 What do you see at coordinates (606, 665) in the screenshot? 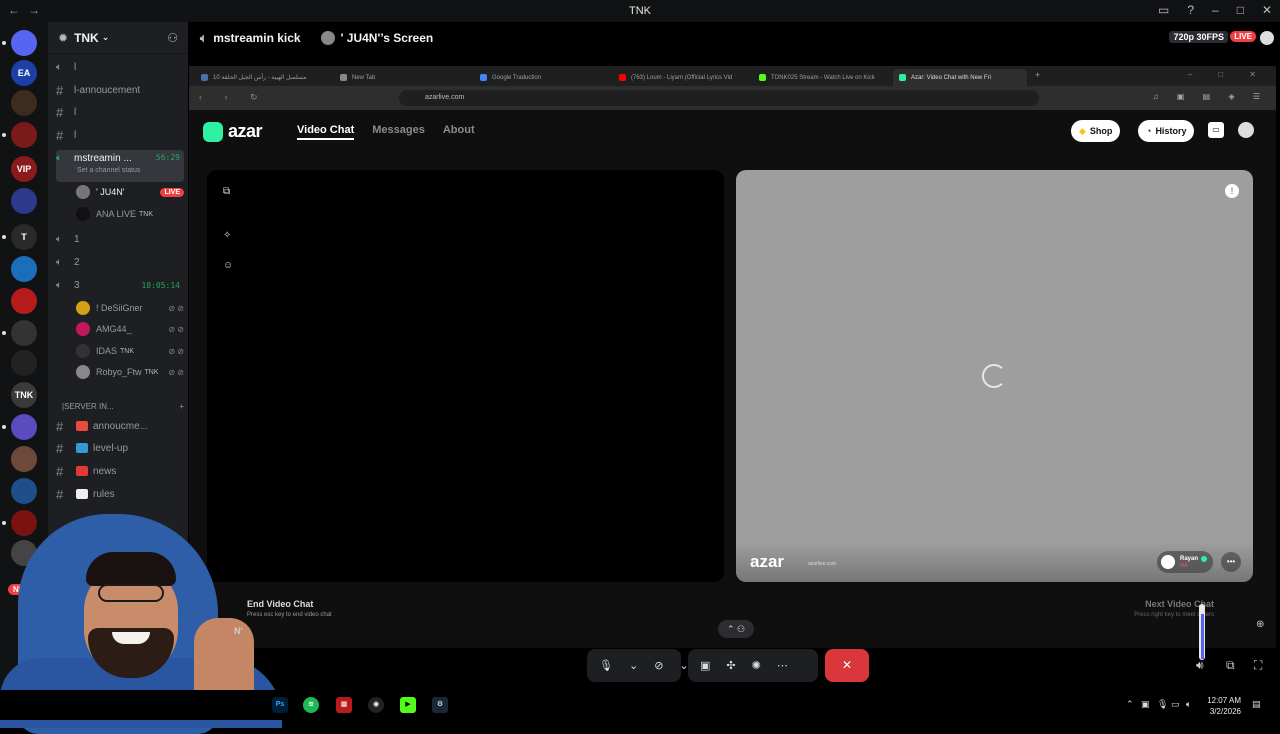
I see `microphone-icon: 🎙︎` at bounding box center [606, 665].